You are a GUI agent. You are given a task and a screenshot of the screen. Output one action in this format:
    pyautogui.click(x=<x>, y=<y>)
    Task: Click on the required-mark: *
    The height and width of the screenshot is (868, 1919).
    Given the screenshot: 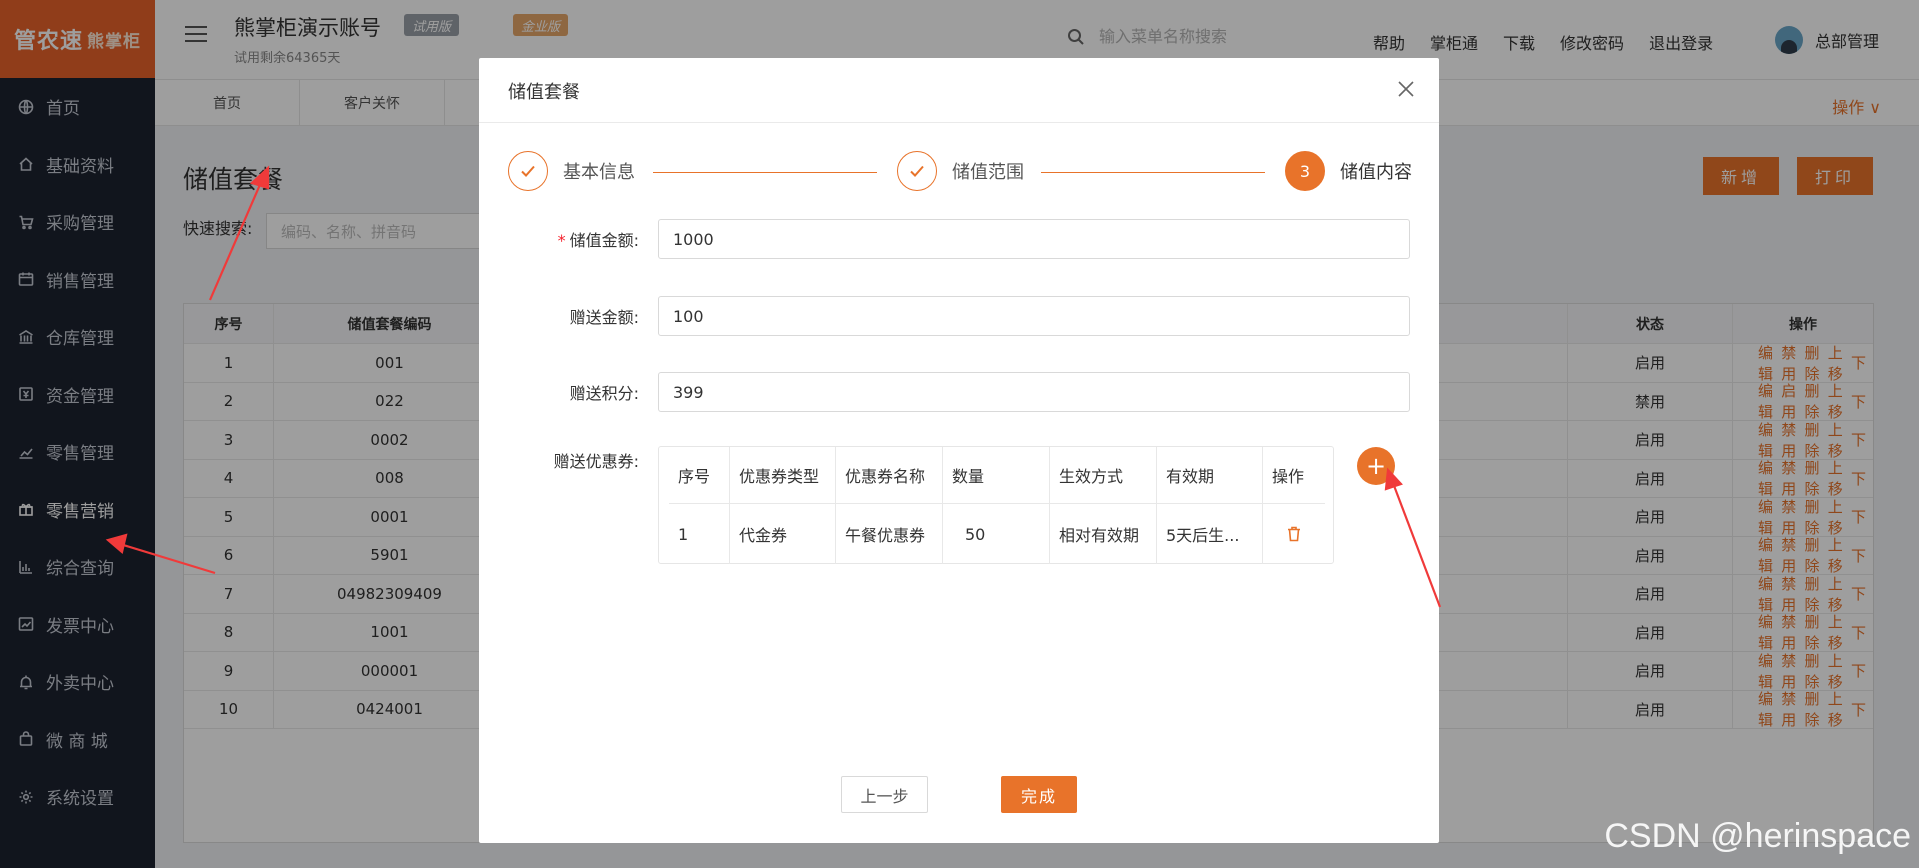 What is the action you would take?
    pyautogui.click(x=561, y=240)
    